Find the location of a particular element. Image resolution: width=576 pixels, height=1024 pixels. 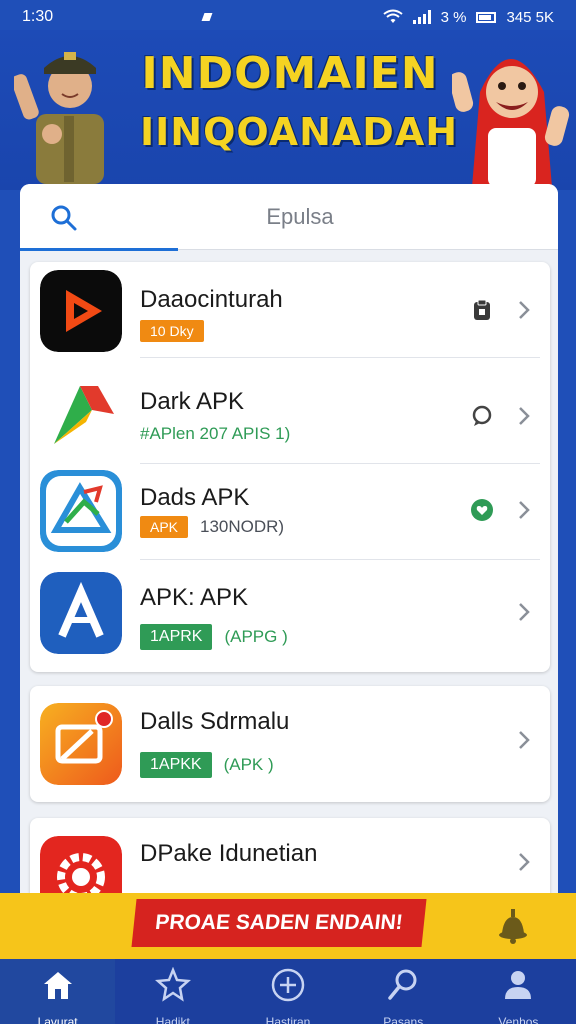

battery-icon is located at coordinates (486, 17).